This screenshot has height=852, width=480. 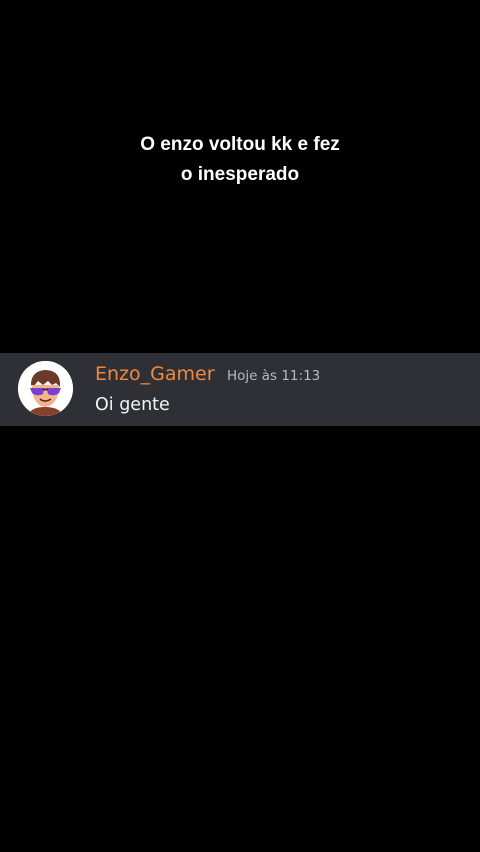 I want to click on message-header: Enzo_Gamer Hoje às 11:13, so click(x=207, y=374).